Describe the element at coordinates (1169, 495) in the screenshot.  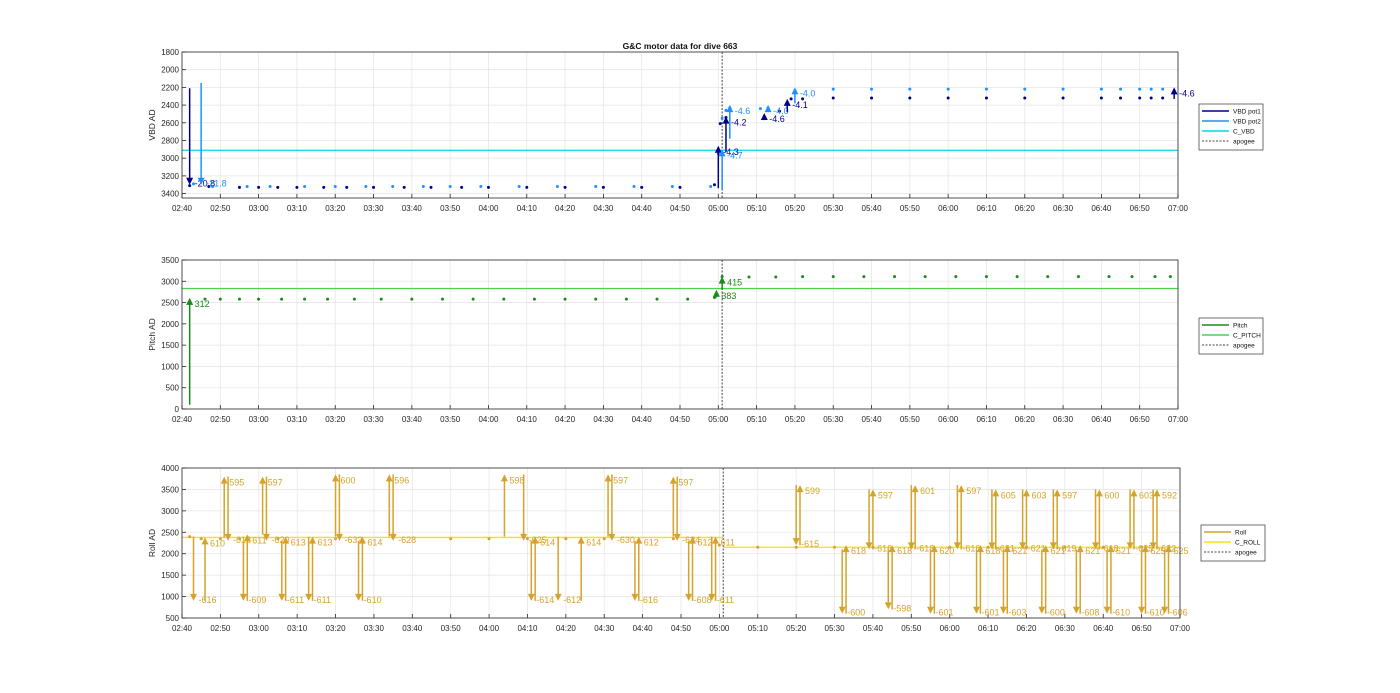
I see `roll-event-label: 592` at that location.